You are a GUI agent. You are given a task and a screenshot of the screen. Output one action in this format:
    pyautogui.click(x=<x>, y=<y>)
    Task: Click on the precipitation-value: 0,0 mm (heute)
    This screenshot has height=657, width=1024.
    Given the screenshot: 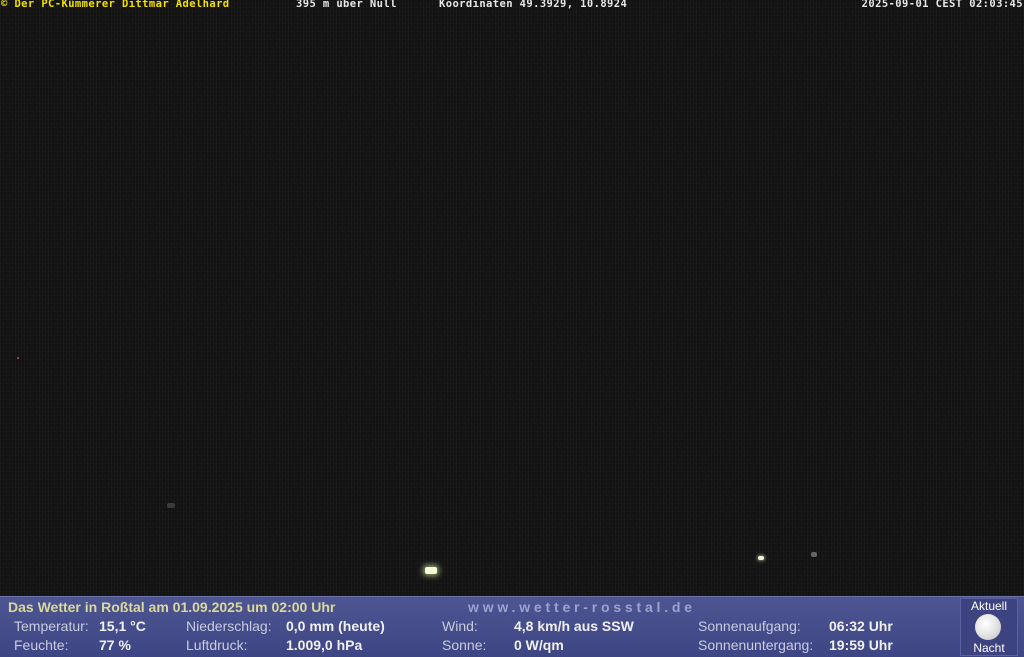 What is the action you would take?
    pyautogui.click(x=335, y=626)
    